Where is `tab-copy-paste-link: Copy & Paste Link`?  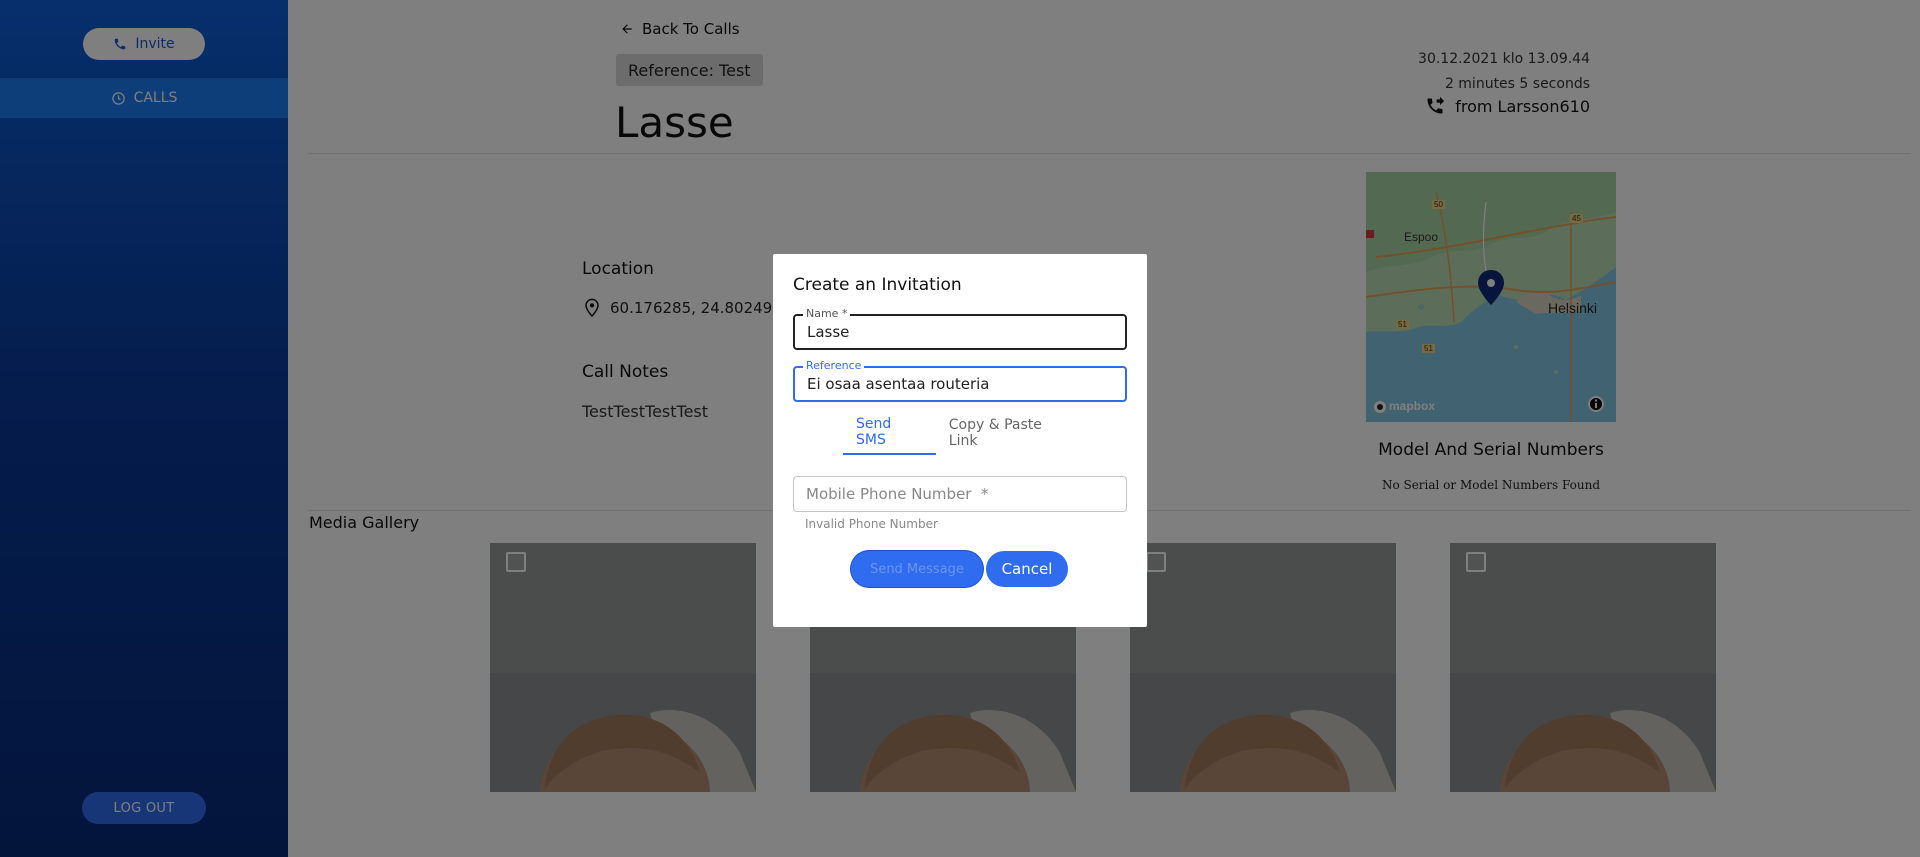
tab-copy-paste-link: Copy & Paste Link is located at coordinates (1009, 433).